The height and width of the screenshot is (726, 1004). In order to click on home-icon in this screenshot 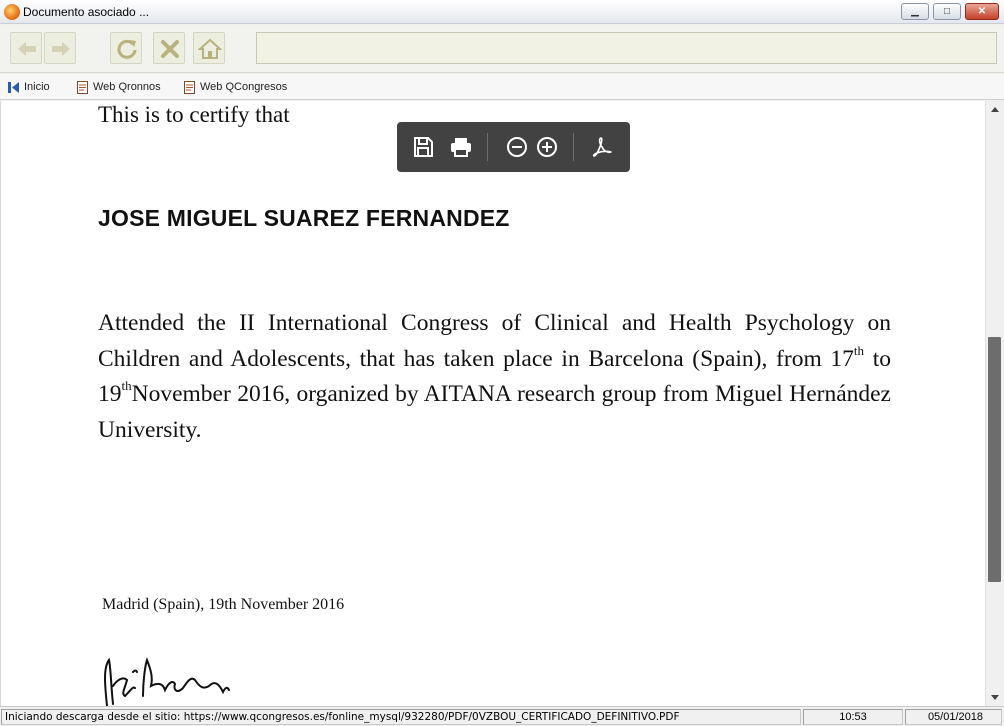, I will do `click(210, 48)`.